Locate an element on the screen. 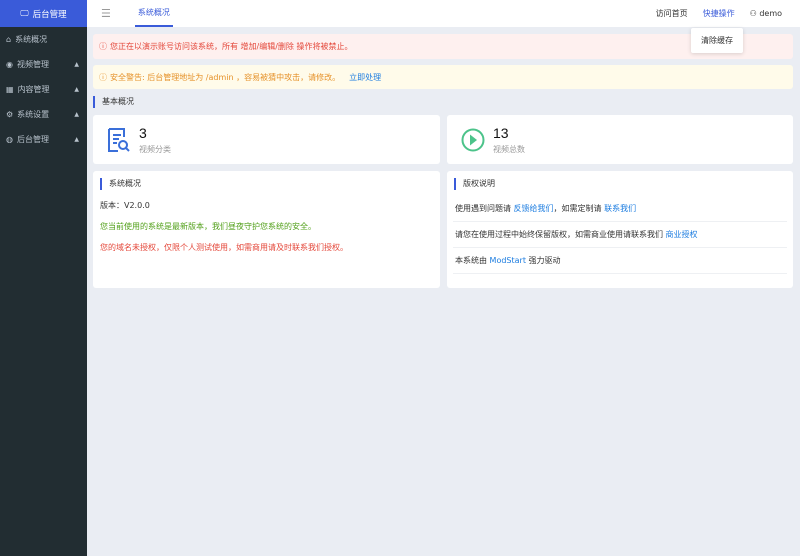 The width and height of the screenshot is (800, 556). stat-card-videos: 13 视频总数 is located at coordinates (620, 139).